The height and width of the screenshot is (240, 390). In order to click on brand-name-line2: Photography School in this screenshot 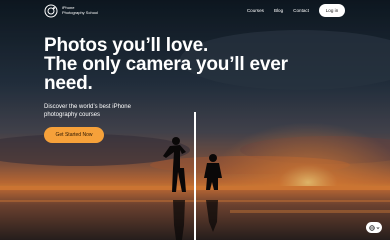, I will do `click(80, 12)`.